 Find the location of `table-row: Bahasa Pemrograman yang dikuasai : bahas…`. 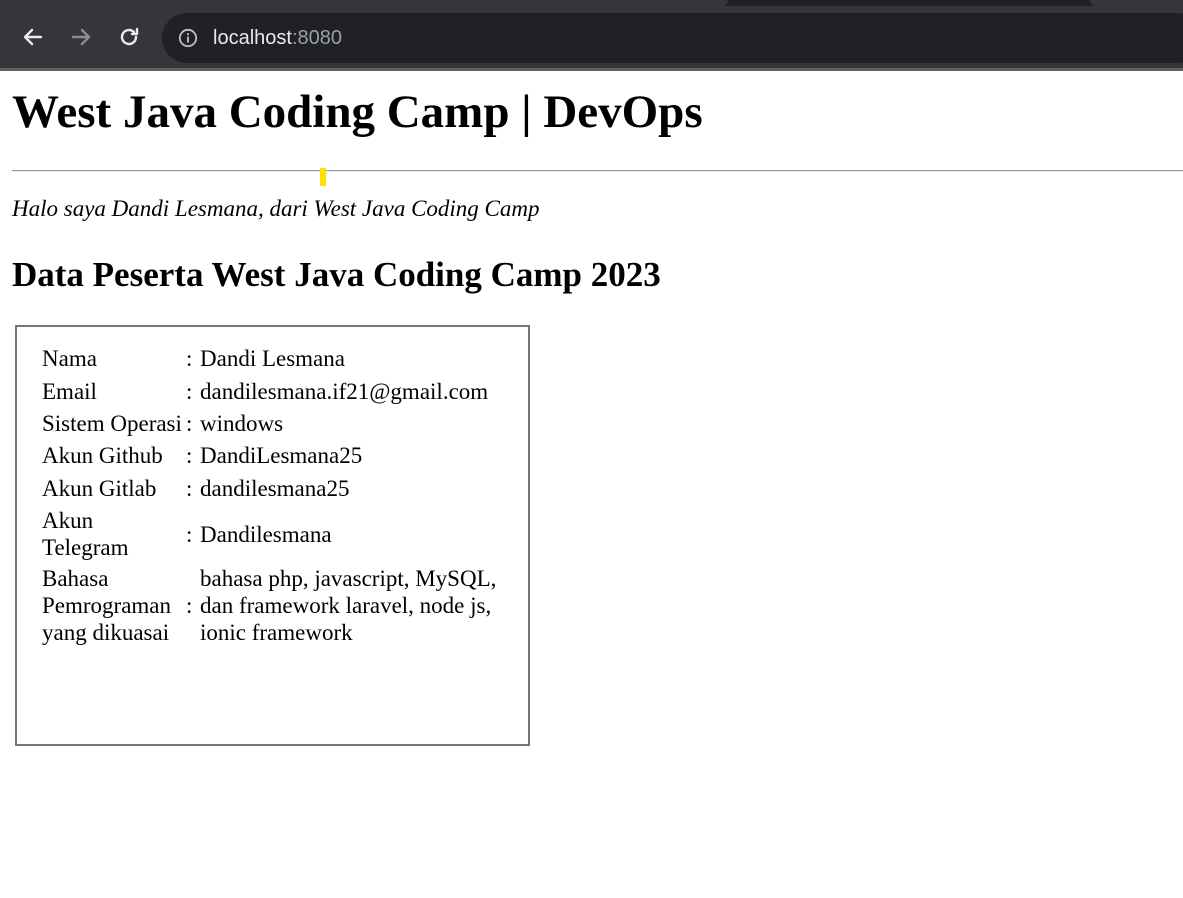

table-row: Bahasa Pemrograman yang dikuasai : bahas… is located at coordinates (271, 605).